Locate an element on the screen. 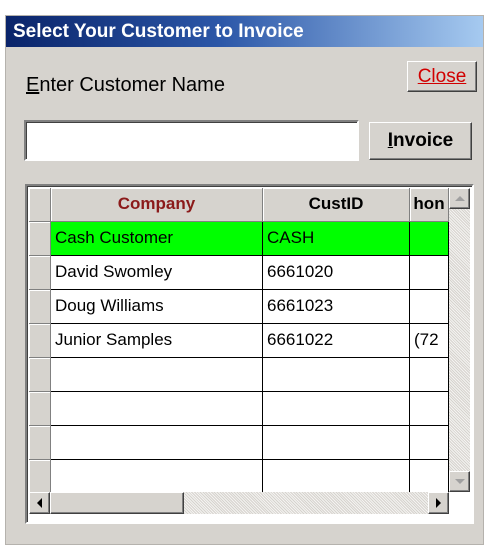  column-header-phone: hon is located at coordinates (429, 205).